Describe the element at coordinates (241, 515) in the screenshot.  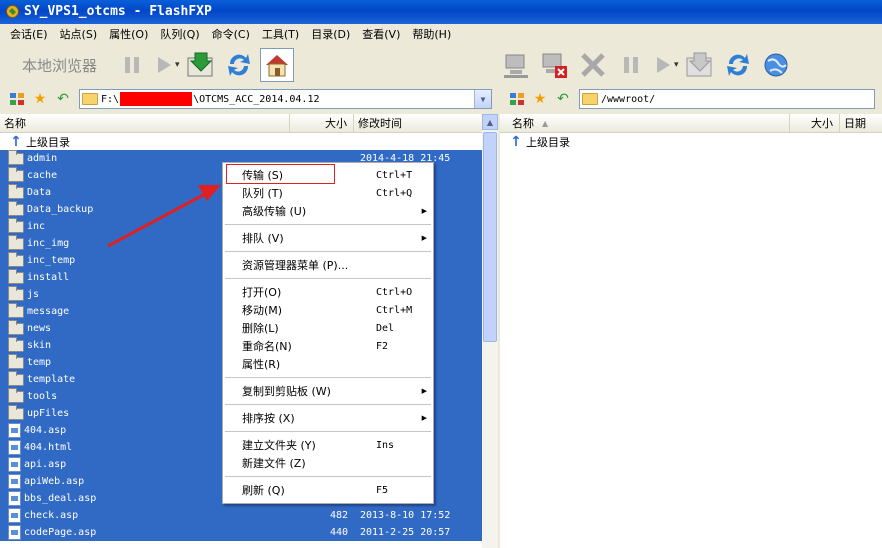
I see `table-row: check.asp 482 2013-8-10 17:52` at that location.